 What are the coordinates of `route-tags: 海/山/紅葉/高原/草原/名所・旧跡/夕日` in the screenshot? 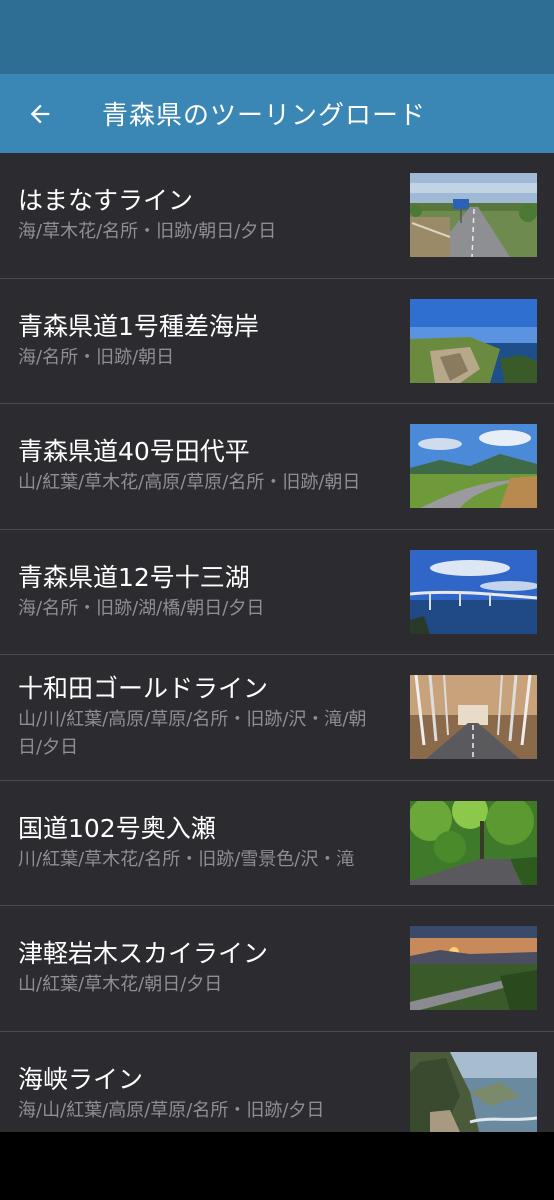 It's located at (171, 1110).